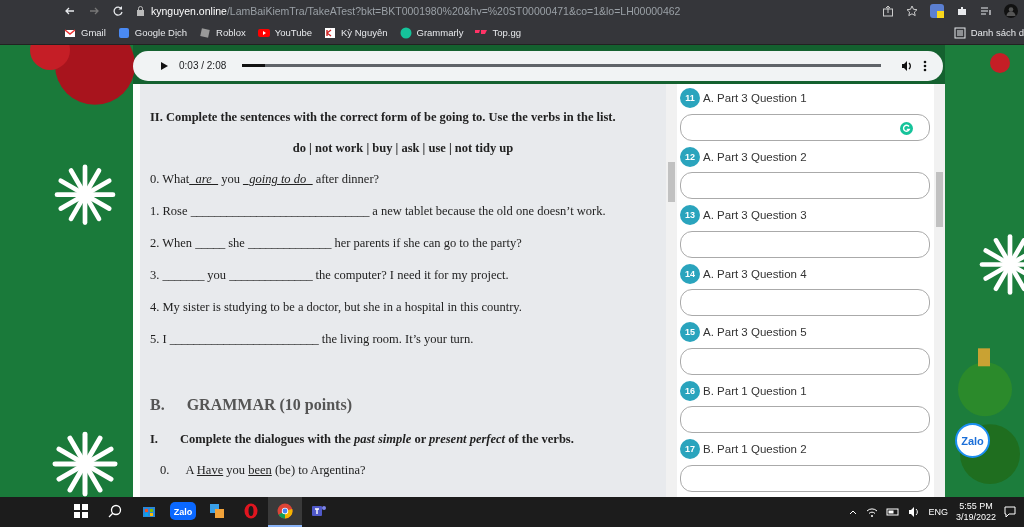 The height and width of the screenshot is (527, 1024). Describe the element at coordinates (986, 10) in the screenshot. I see `playlist-icon` at that location.